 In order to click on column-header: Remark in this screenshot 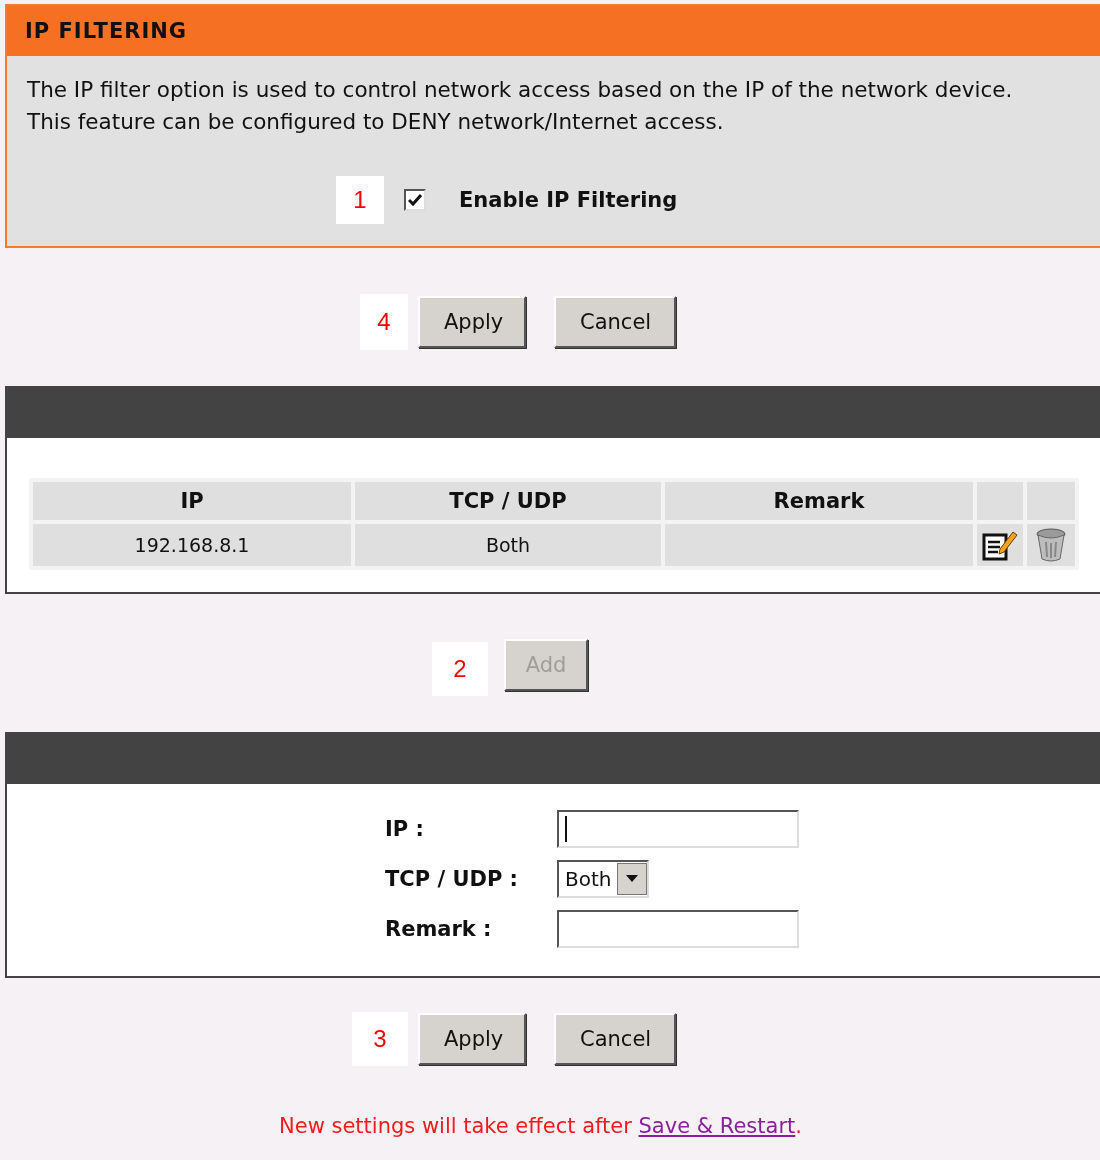, I will do `click(819, 501)`.